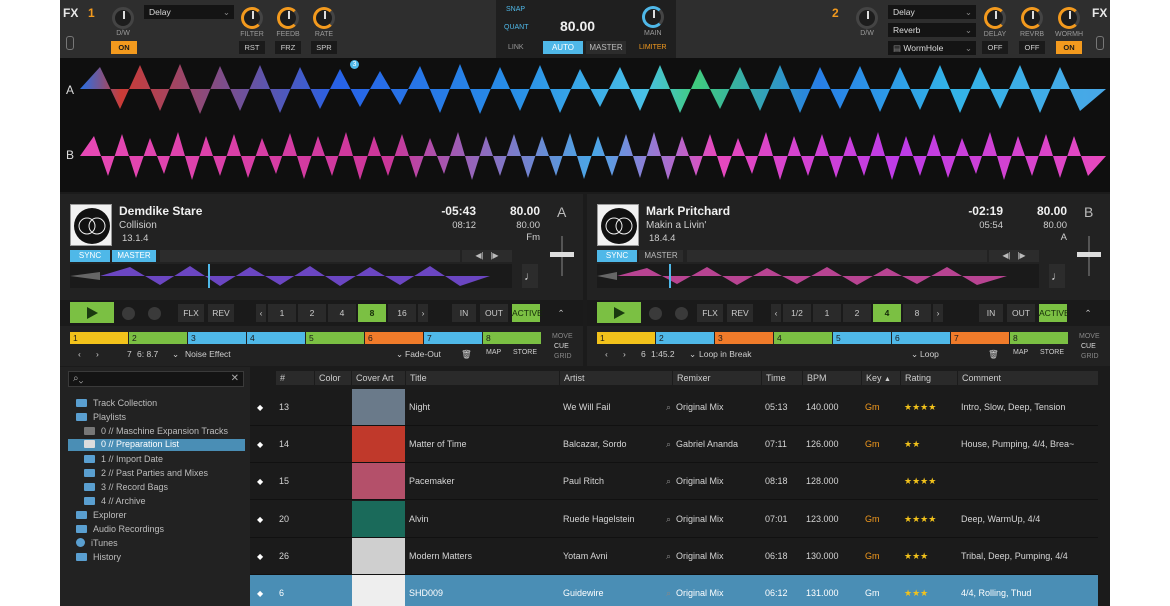  Describe the element at coordinates (156, 431) in the screenshot. I see `tree-maschine-expansion: 0 // Maschine Expansion Tracks` at that location.